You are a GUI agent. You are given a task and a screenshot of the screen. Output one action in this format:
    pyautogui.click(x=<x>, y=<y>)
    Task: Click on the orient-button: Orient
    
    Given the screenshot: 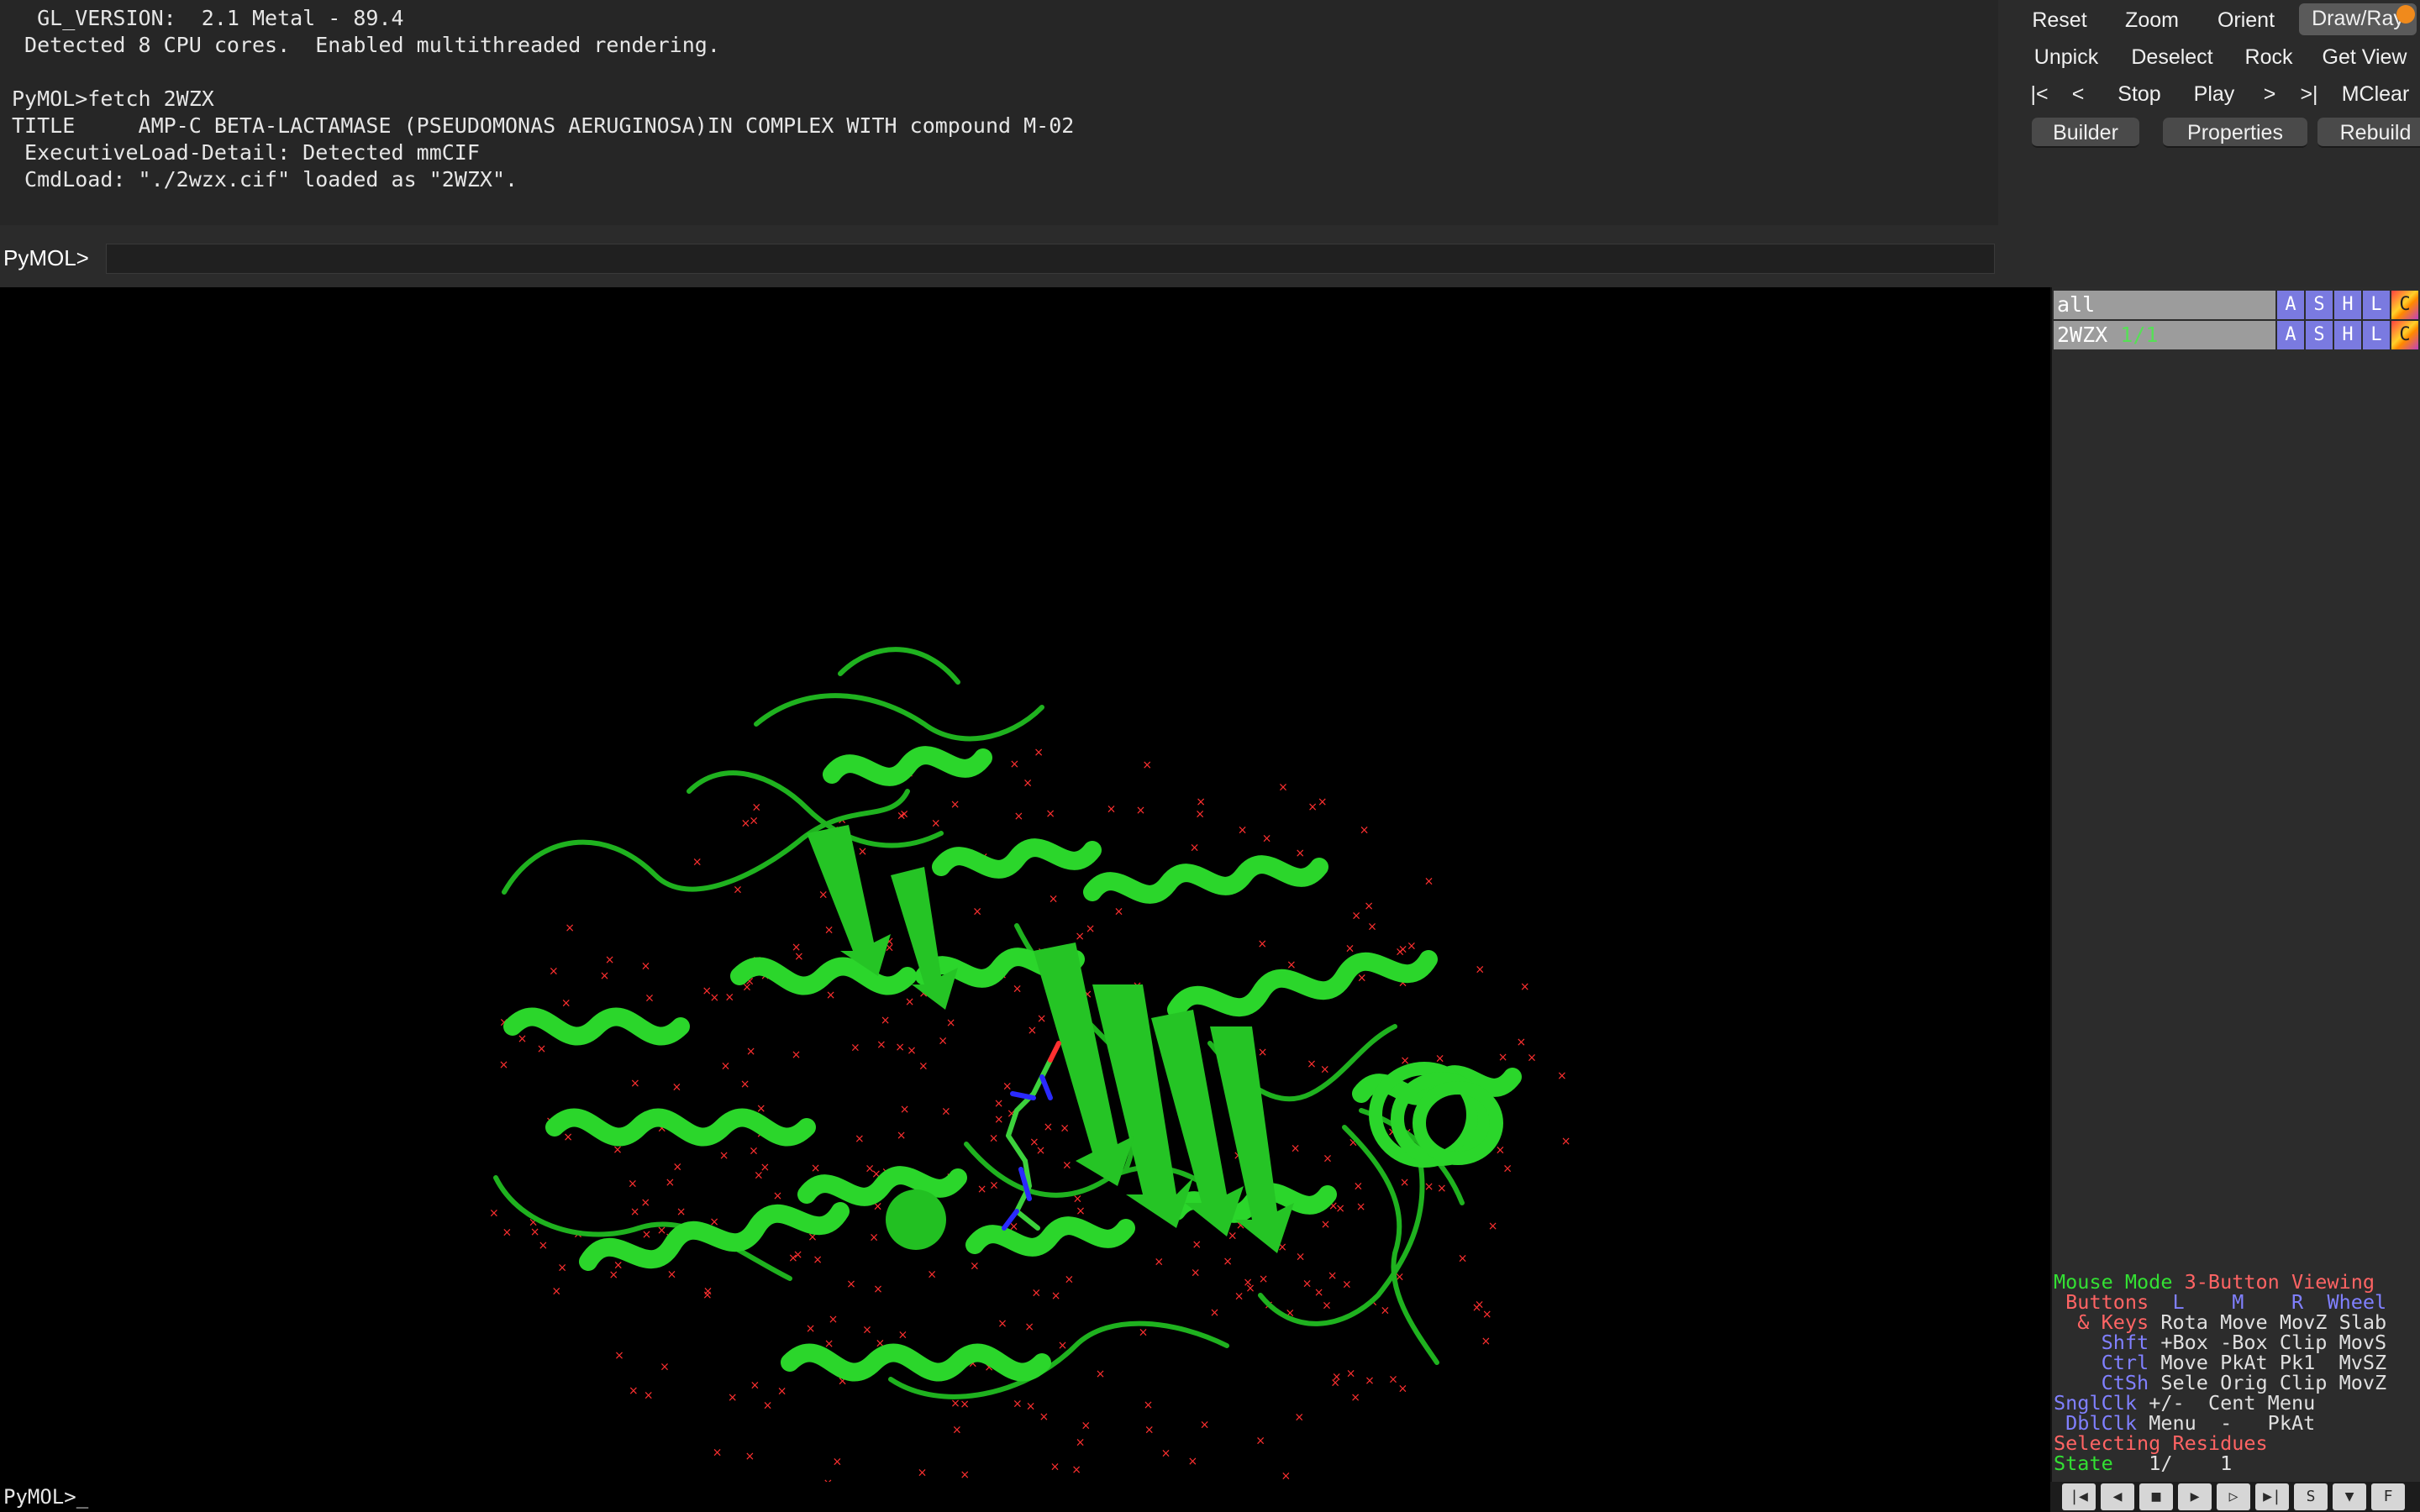 What is the action you would take?
    pyautogui.click(x=2246, y=20)
    